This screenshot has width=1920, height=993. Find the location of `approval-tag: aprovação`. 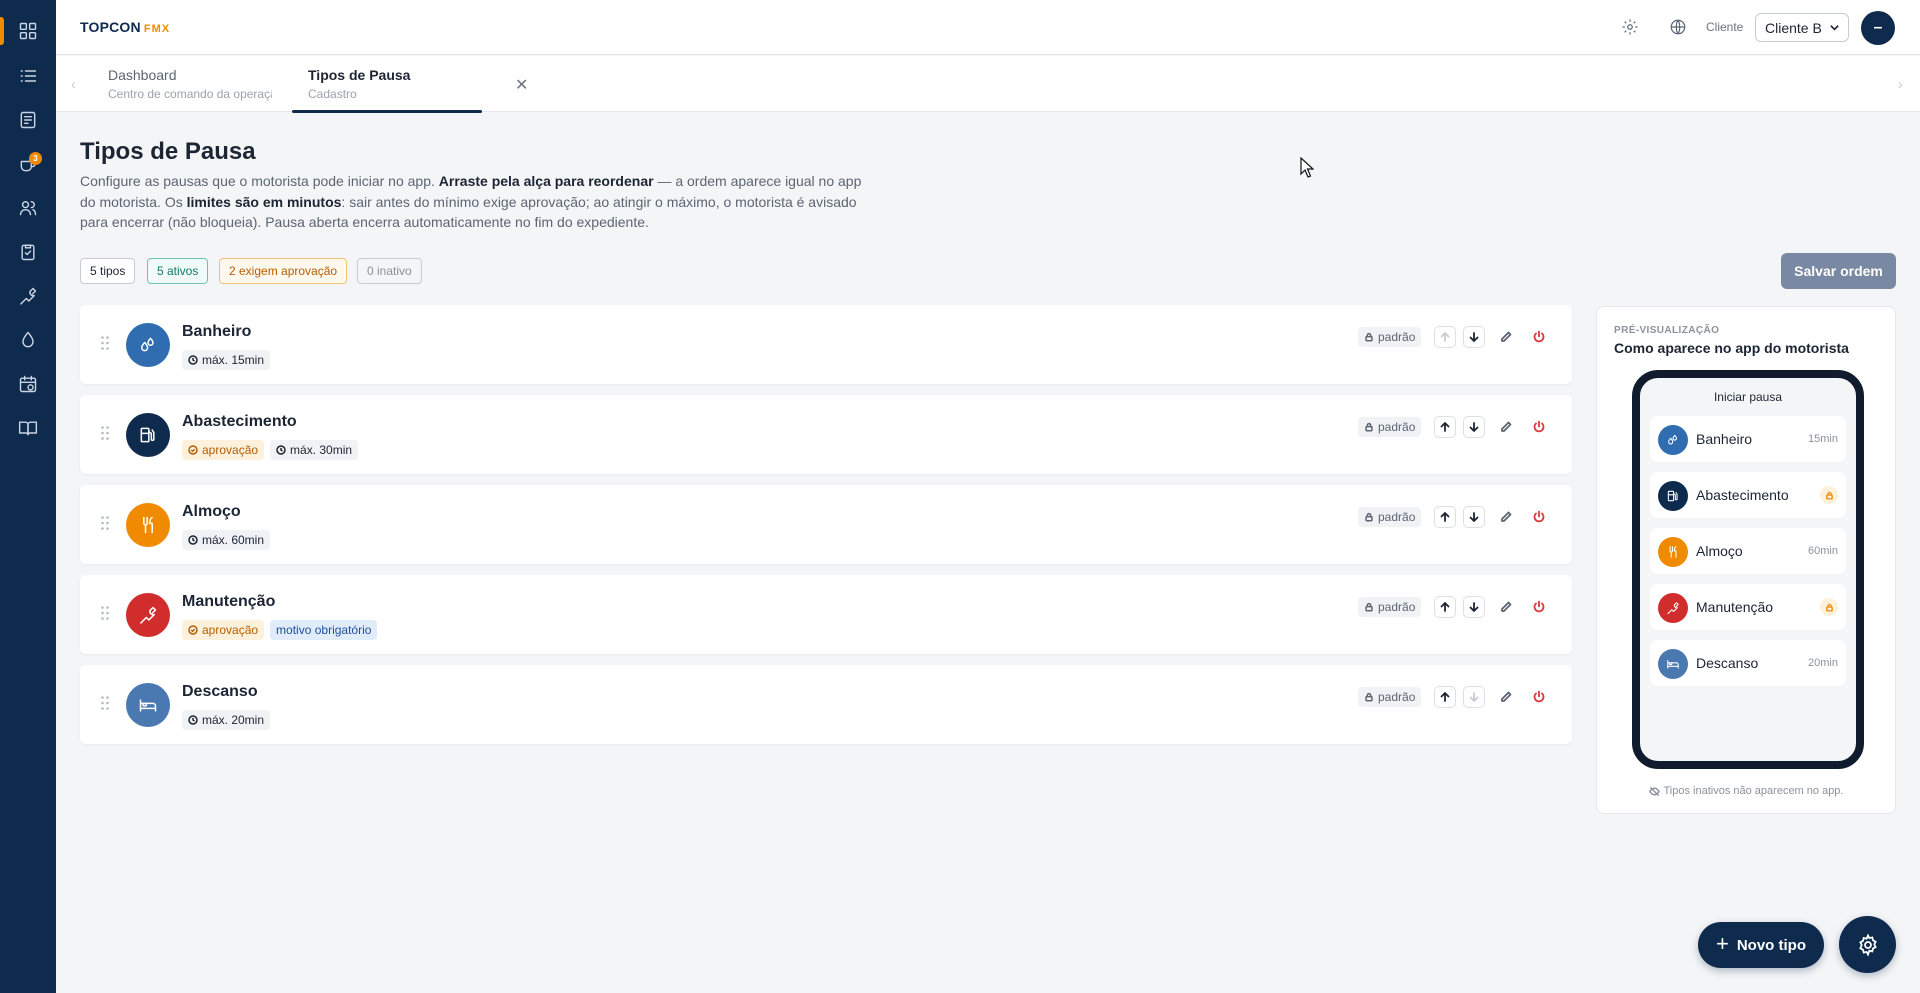

approval-tag: aprovação is located at coordinates (223, 630).